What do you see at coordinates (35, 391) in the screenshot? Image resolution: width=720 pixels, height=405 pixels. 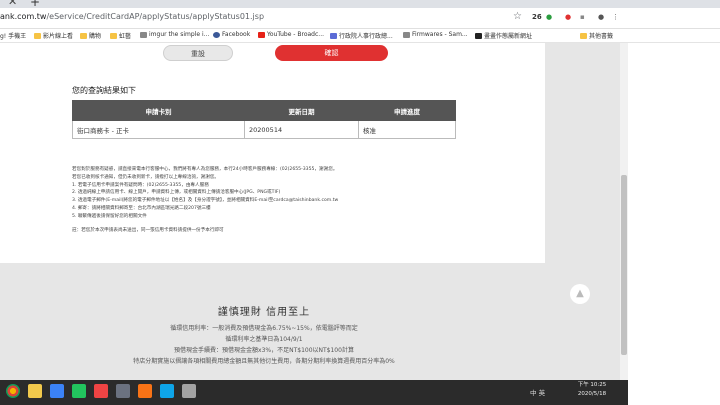 I see `file-explorer-icon` at bounding box center [35, 391].